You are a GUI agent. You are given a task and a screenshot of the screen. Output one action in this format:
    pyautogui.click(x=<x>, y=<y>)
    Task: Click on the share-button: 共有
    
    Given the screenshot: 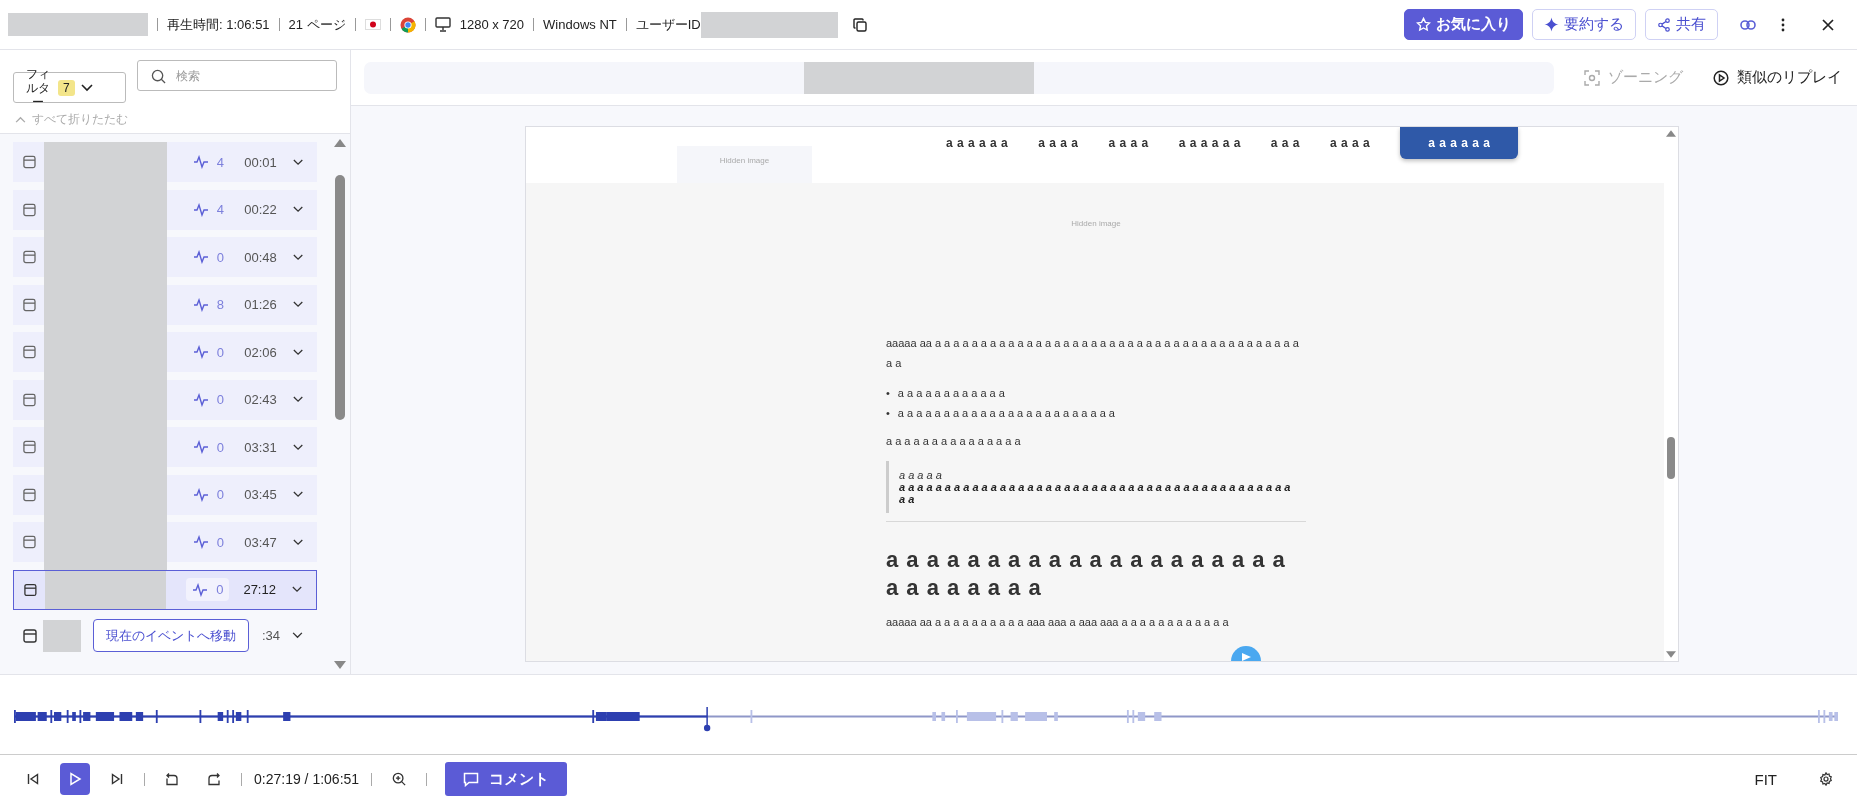 What is the action you would take?
    pyautogui.click(x=1681, y=24)
    